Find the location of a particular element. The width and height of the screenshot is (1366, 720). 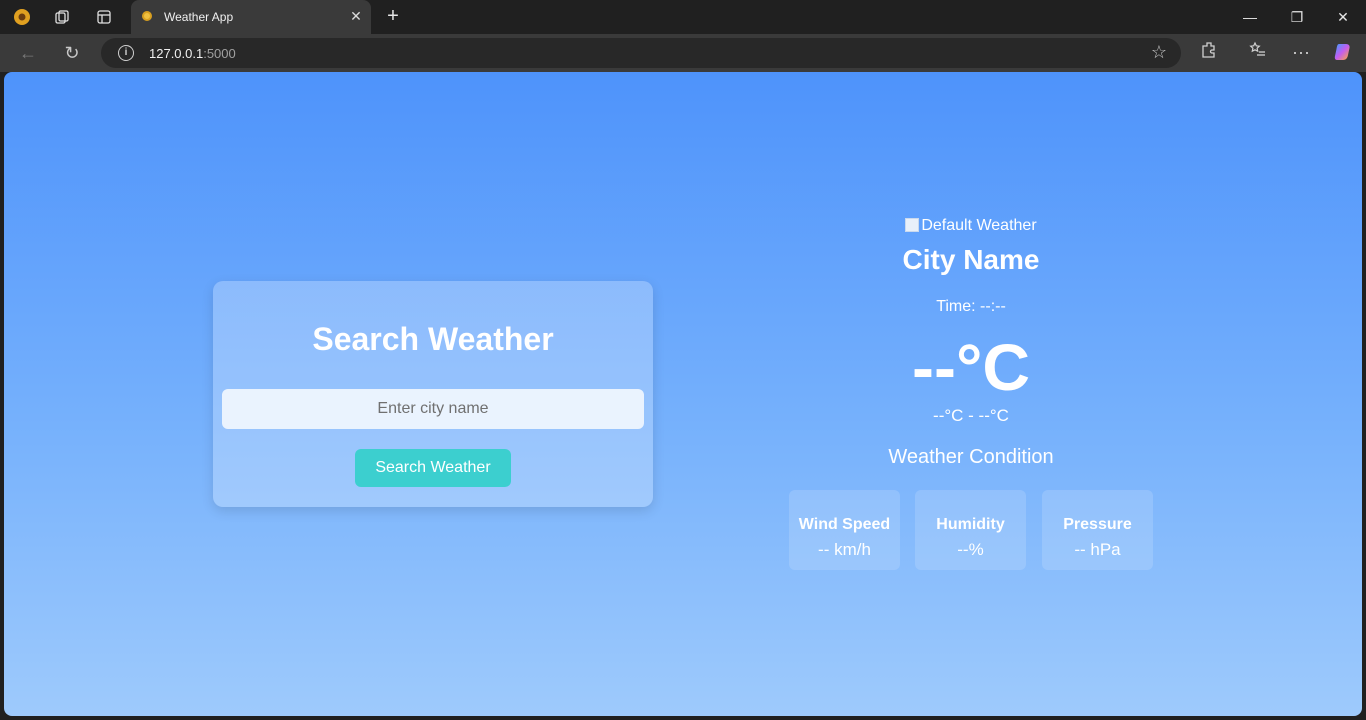

new-tab-button: + is located at coordinates (393, 17).